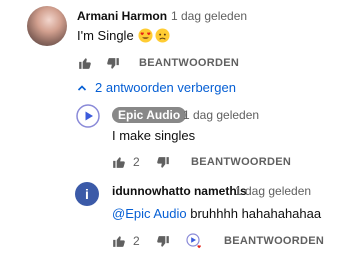  What do you see at coordinates (209, 16) in the screenshot?
I see `comment-timestamp: 1 dag geleden` at bounding box center [209, 16].